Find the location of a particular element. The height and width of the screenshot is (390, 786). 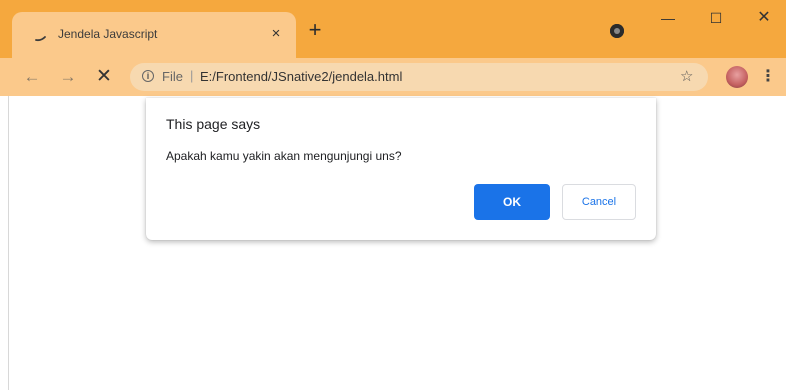

back-arrow-icon: ← is located at coordinates (32, 77).